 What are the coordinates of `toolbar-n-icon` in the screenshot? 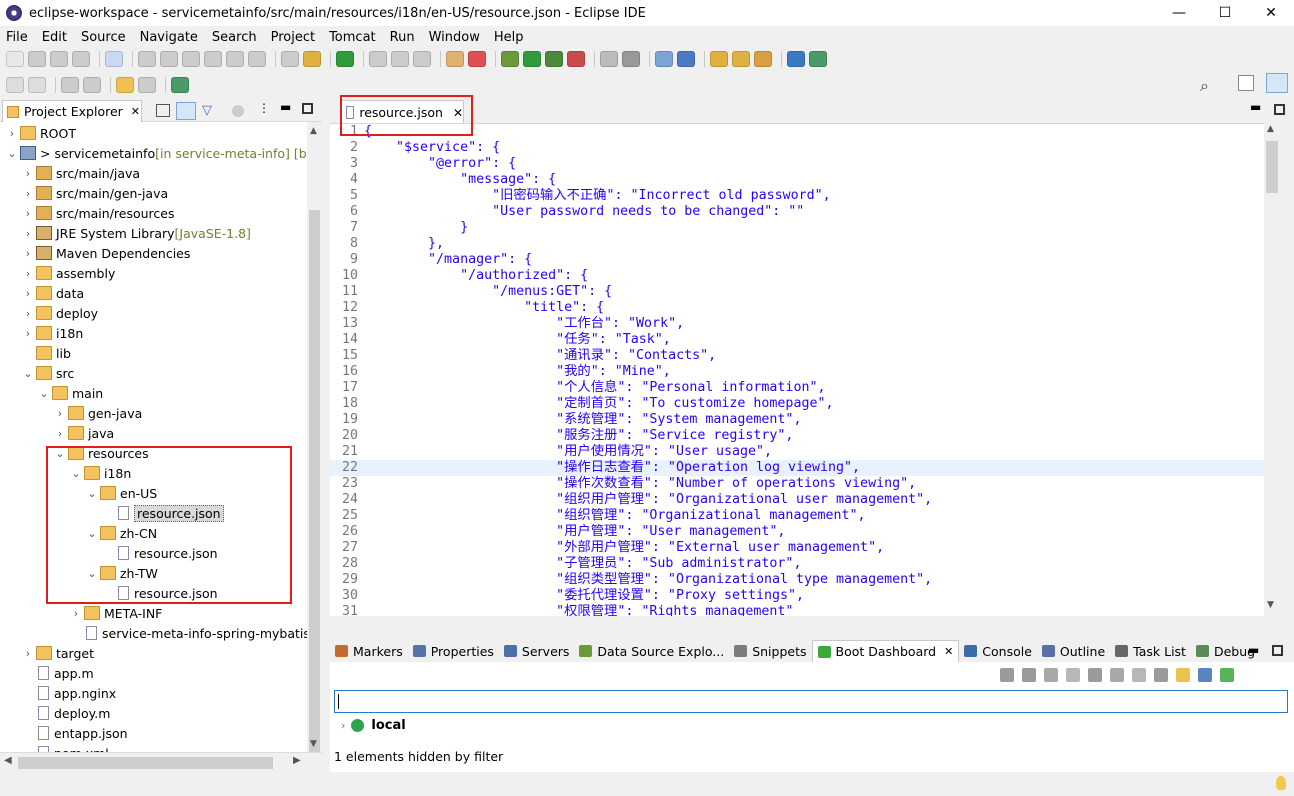 It's located at (631, 59).